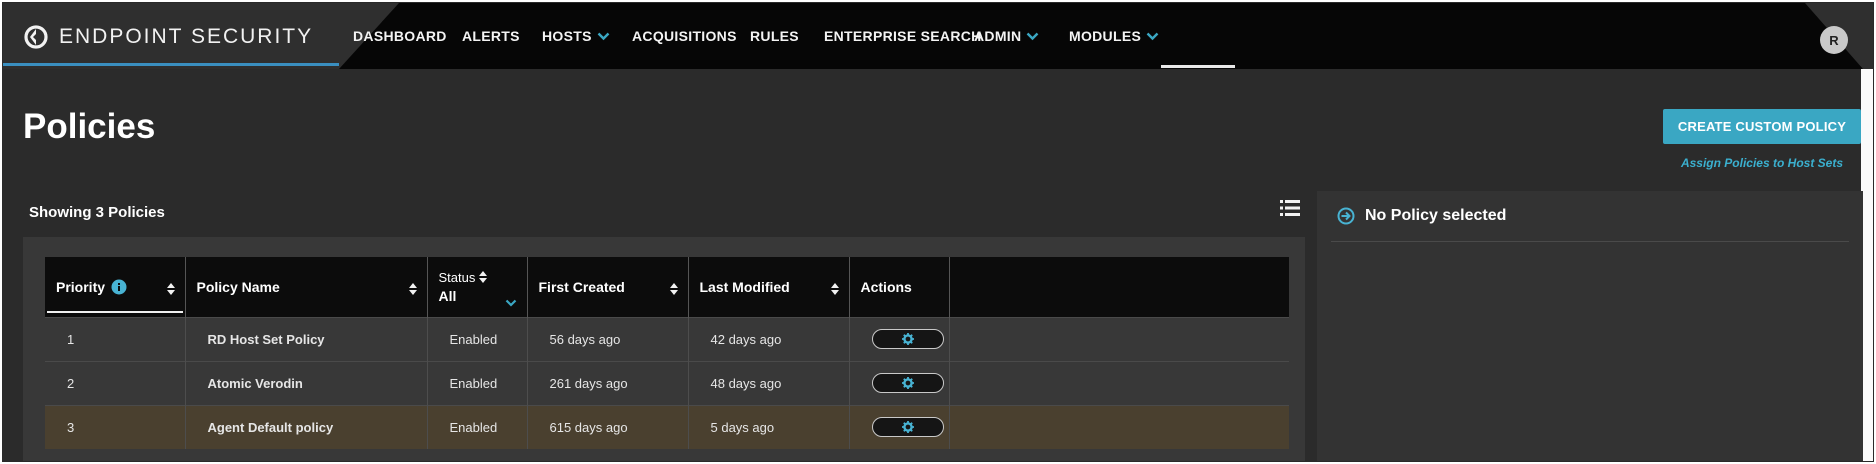 The width and height of the screenshot is (1876, 464). I want to click on info-icon, so click(119, 287).